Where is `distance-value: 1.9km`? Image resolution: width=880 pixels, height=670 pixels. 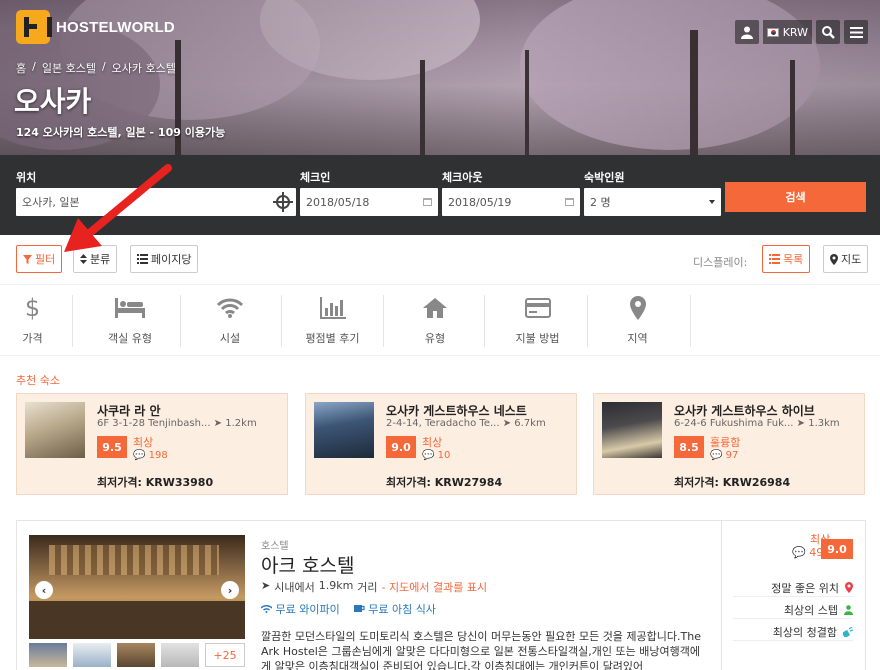 distance-value: 1.9km is located at coordinates (336, 585).